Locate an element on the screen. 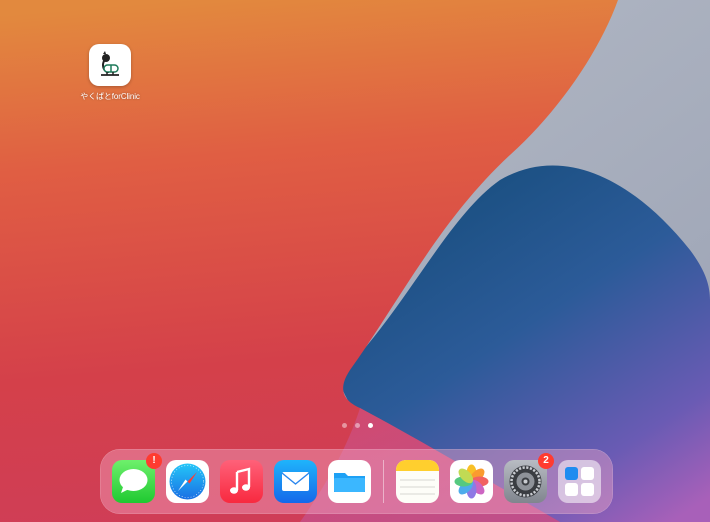 This screenshot has width=710, height=522. home-app-label: やくばとforClinic is located at coordinates (110, 96).